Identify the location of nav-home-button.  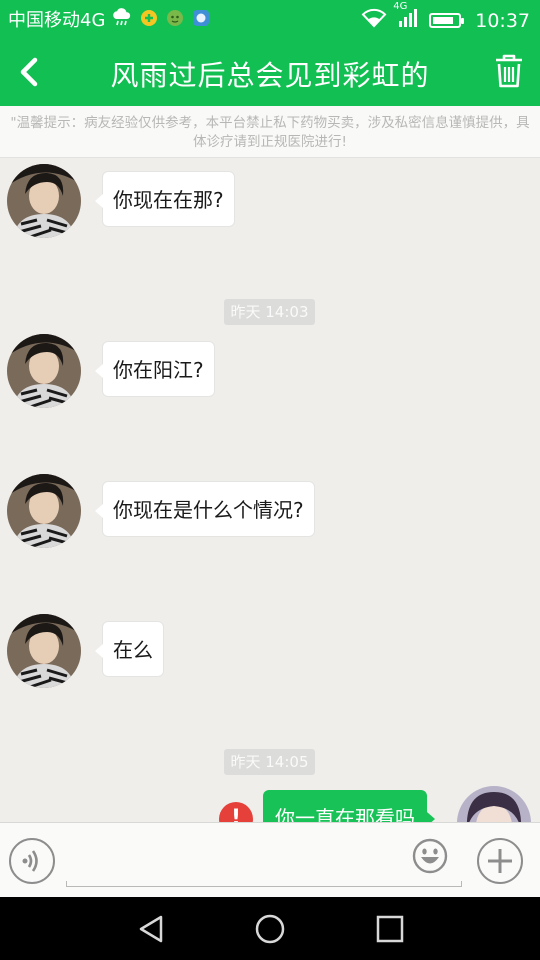
(270, 929).